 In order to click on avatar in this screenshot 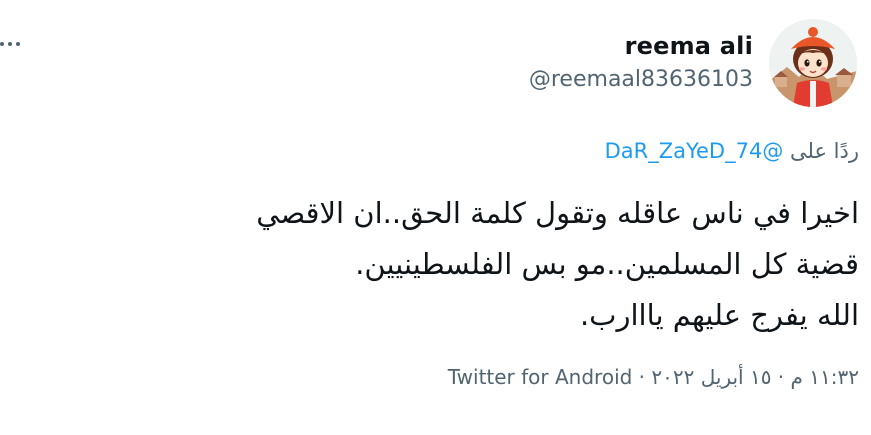, I will do `click(813, 63)`.